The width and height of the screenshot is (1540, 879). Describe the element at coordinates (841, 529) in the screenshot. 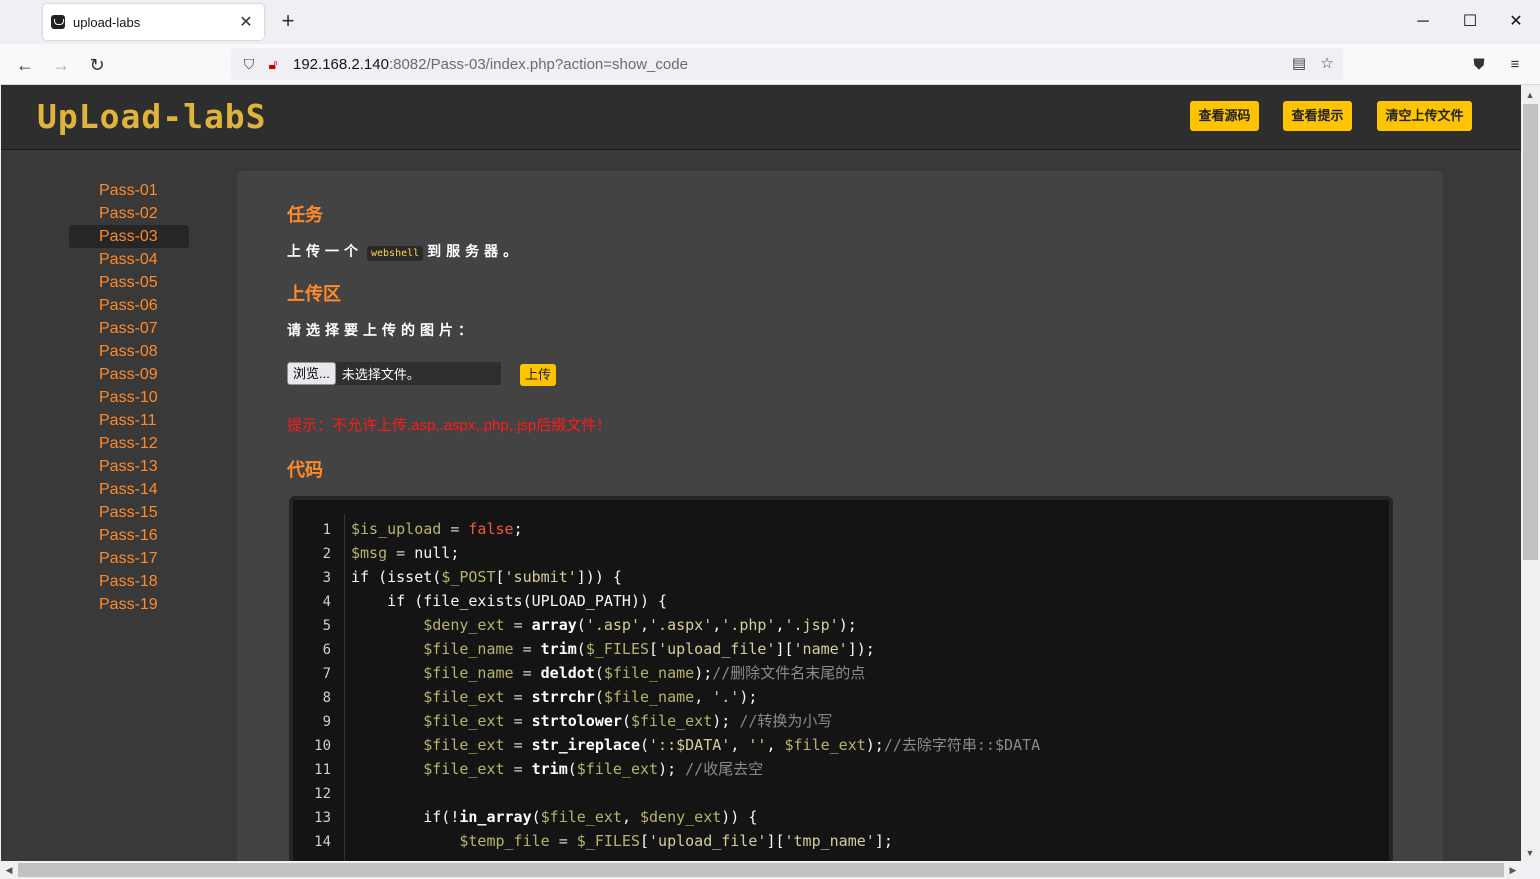

I see `code-line: 1 $is_upload = false;` at that location.